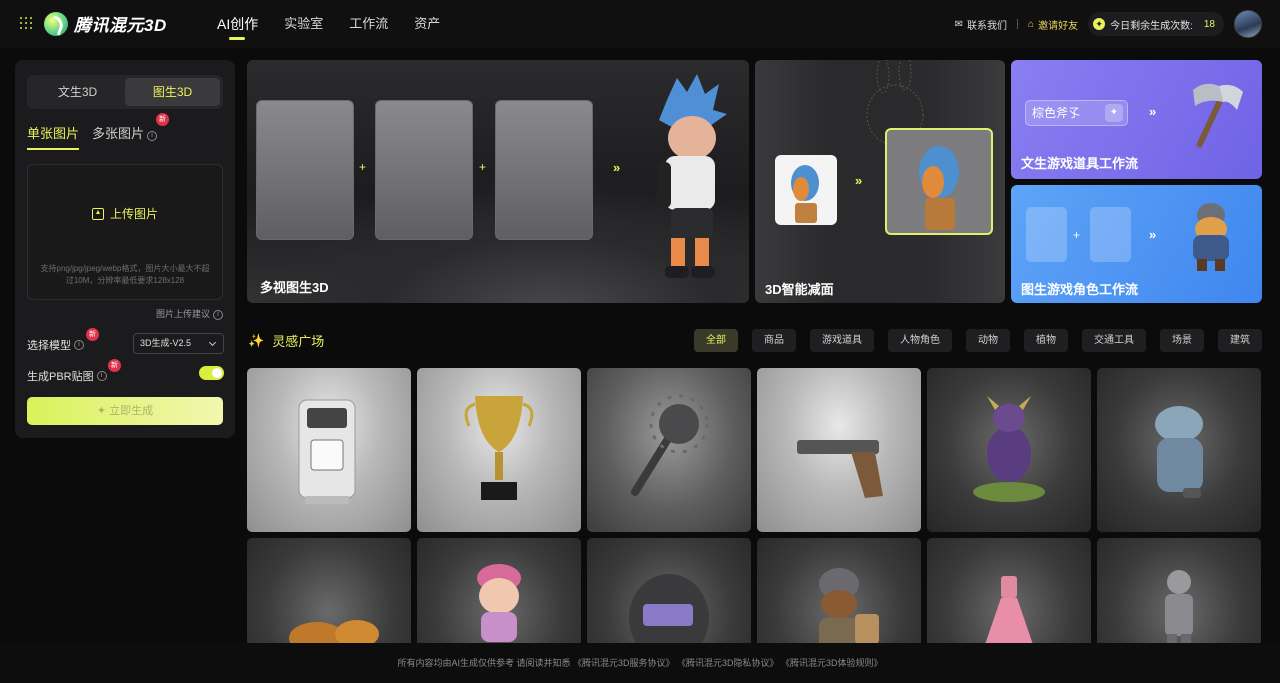 This screenshot has width=1280, height=683. Describe the element at coordinates (424, 170) in the screenshot. I see `view-image-side` at that location.